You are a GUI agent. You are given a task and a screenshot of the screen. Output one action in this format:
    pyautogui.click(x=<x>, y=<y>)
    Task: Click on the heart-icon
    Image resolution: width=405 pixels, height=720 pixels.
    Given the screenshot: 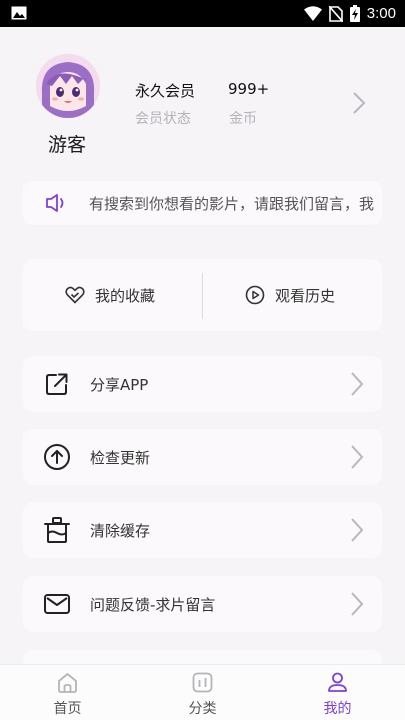 What is the action you would take?
    pyautogui.click(x=75, y=295)
    